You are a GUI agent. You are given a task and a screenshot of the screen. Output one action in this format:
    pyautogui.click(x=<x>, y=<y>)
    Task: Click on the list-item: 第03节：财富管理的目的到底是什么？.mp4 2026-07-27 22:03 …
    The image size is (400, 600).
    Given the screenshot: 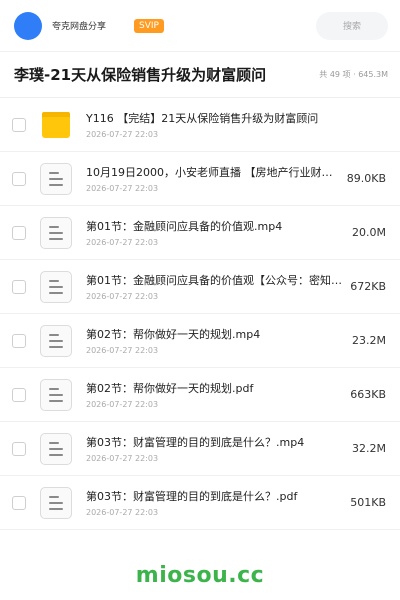 What is the action you would take?
    pyautogui.click(x=200, y=449)
    